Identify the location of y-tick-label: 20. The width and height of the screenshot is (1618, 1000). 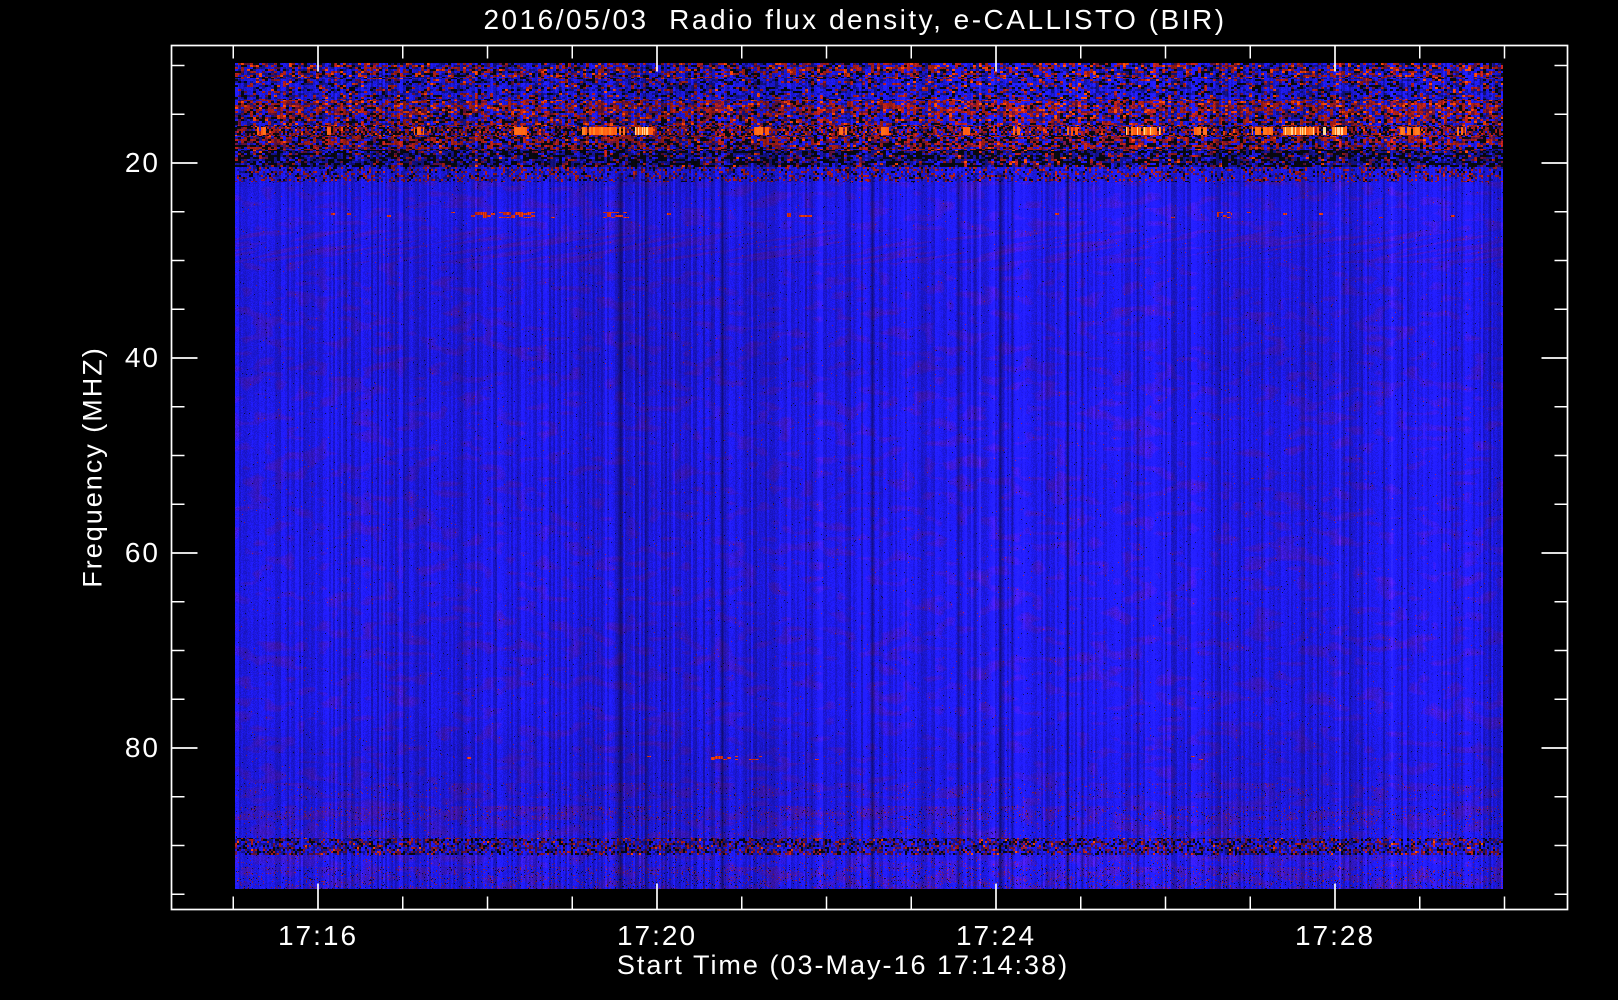
(142, 162).